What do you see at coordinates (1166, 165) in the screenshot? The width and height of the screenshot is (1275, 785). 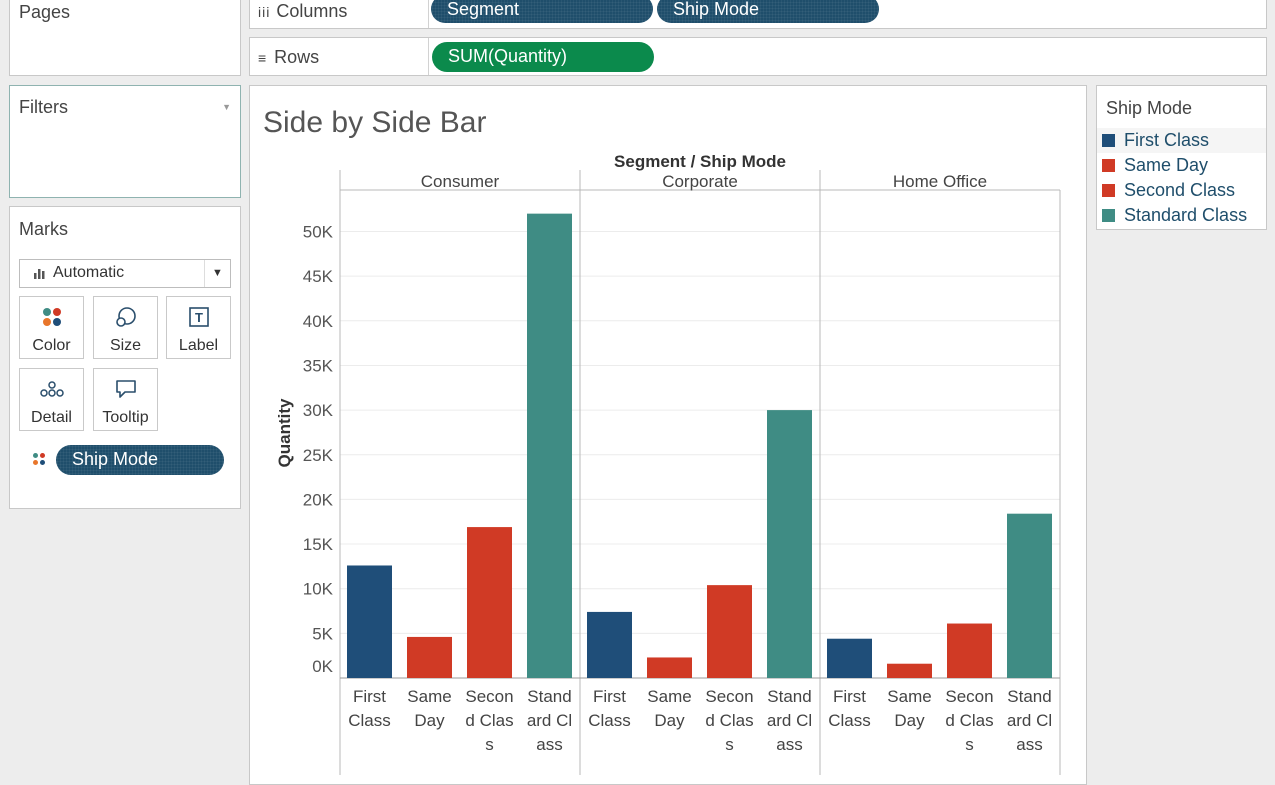 I see `legend-label: Same Day` at bounding box center [1166, 165].